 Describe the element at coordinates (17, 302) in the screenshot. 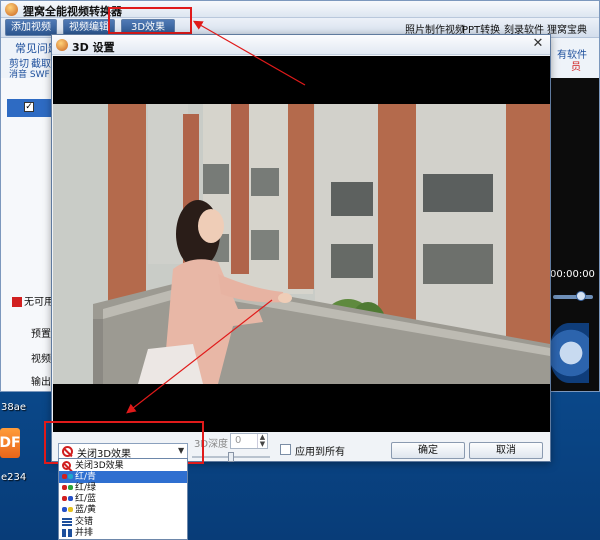

I see `warning-icon` at that location.